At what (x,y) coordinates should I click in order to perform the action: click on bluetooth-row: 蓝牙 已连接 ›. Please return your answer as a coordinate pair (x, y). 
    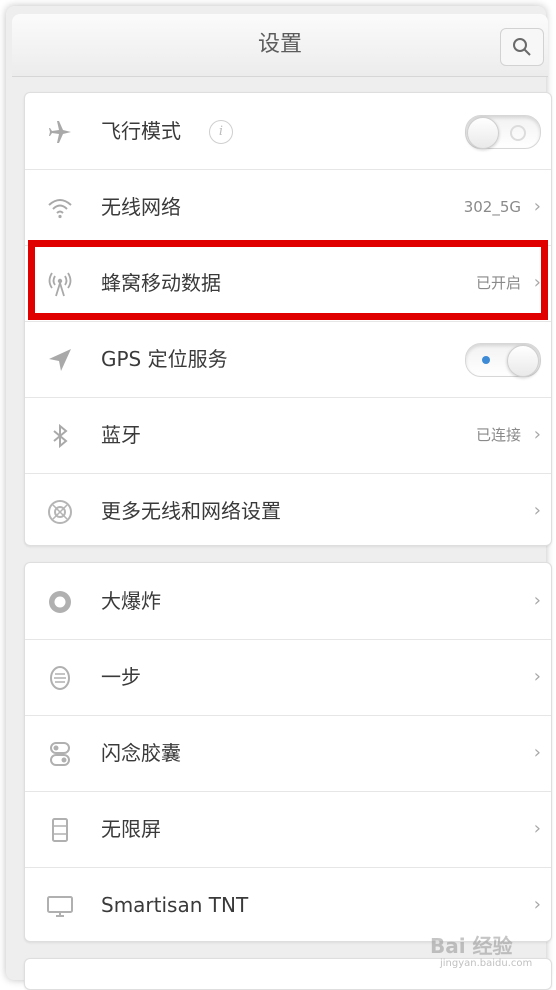
    Looking at the image, I should click on (288, 435).